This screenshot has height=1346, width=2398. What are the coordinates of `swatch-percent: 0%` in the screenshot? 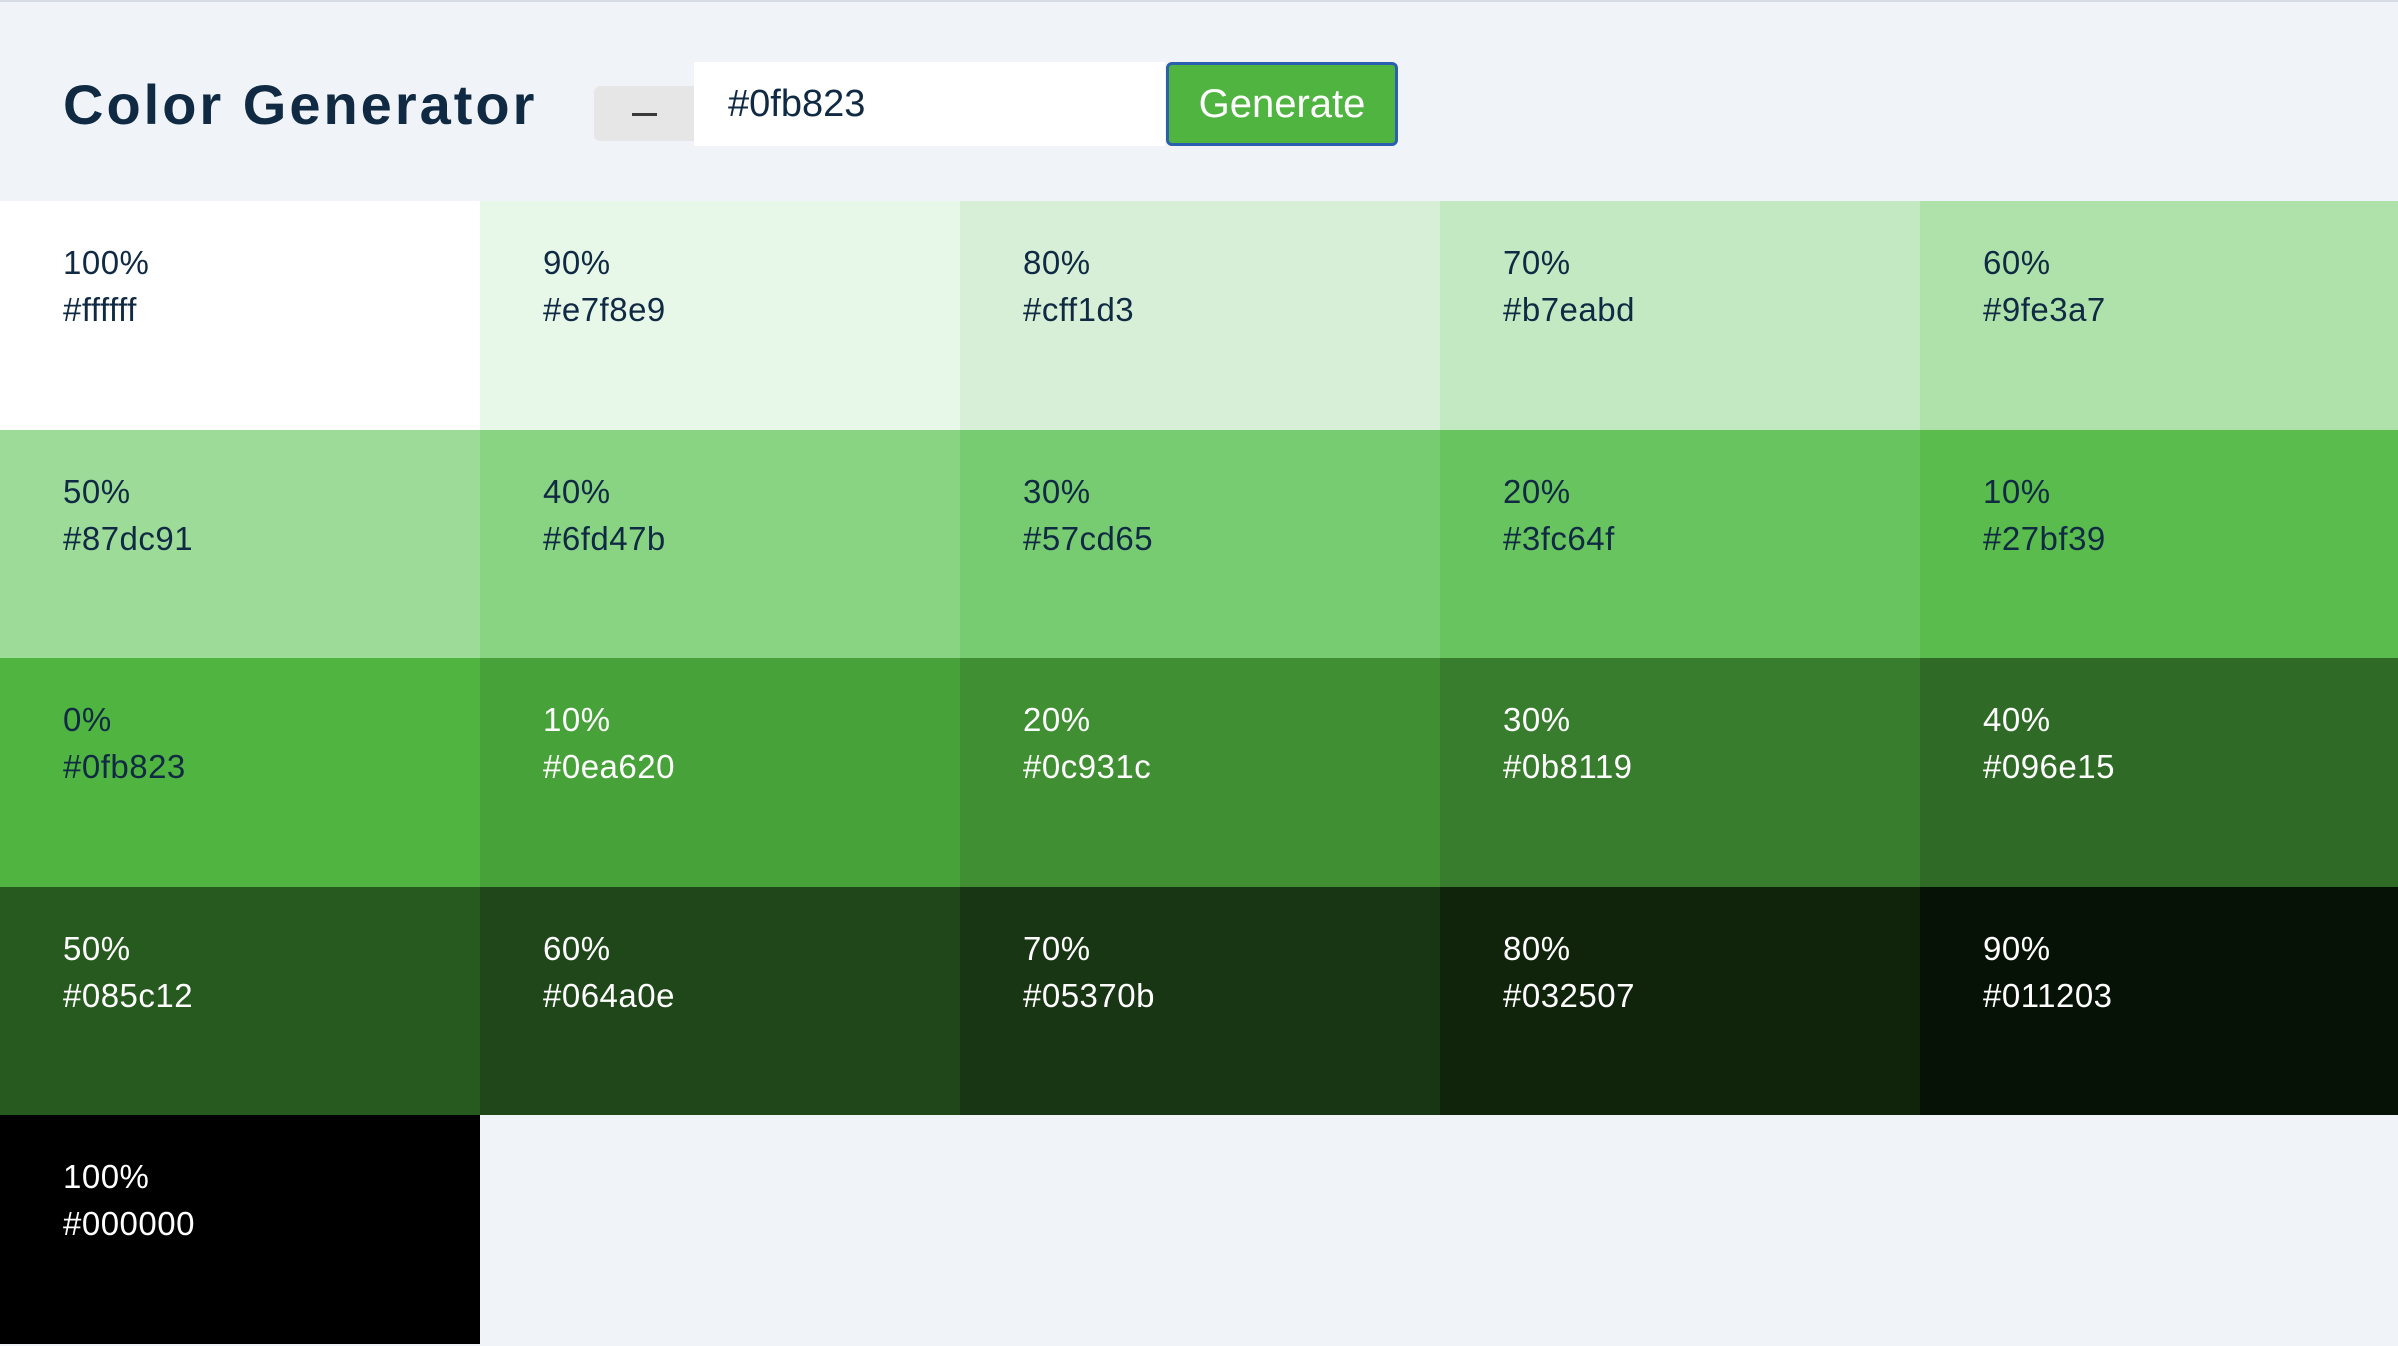 It's located at (87, 719).